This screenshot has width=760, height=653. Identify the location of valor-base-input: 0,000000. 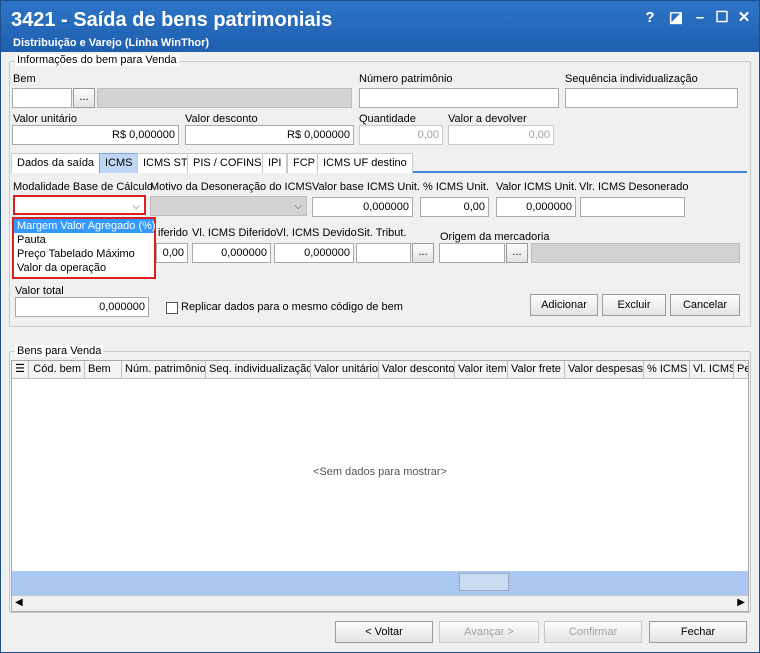
(362, 207).